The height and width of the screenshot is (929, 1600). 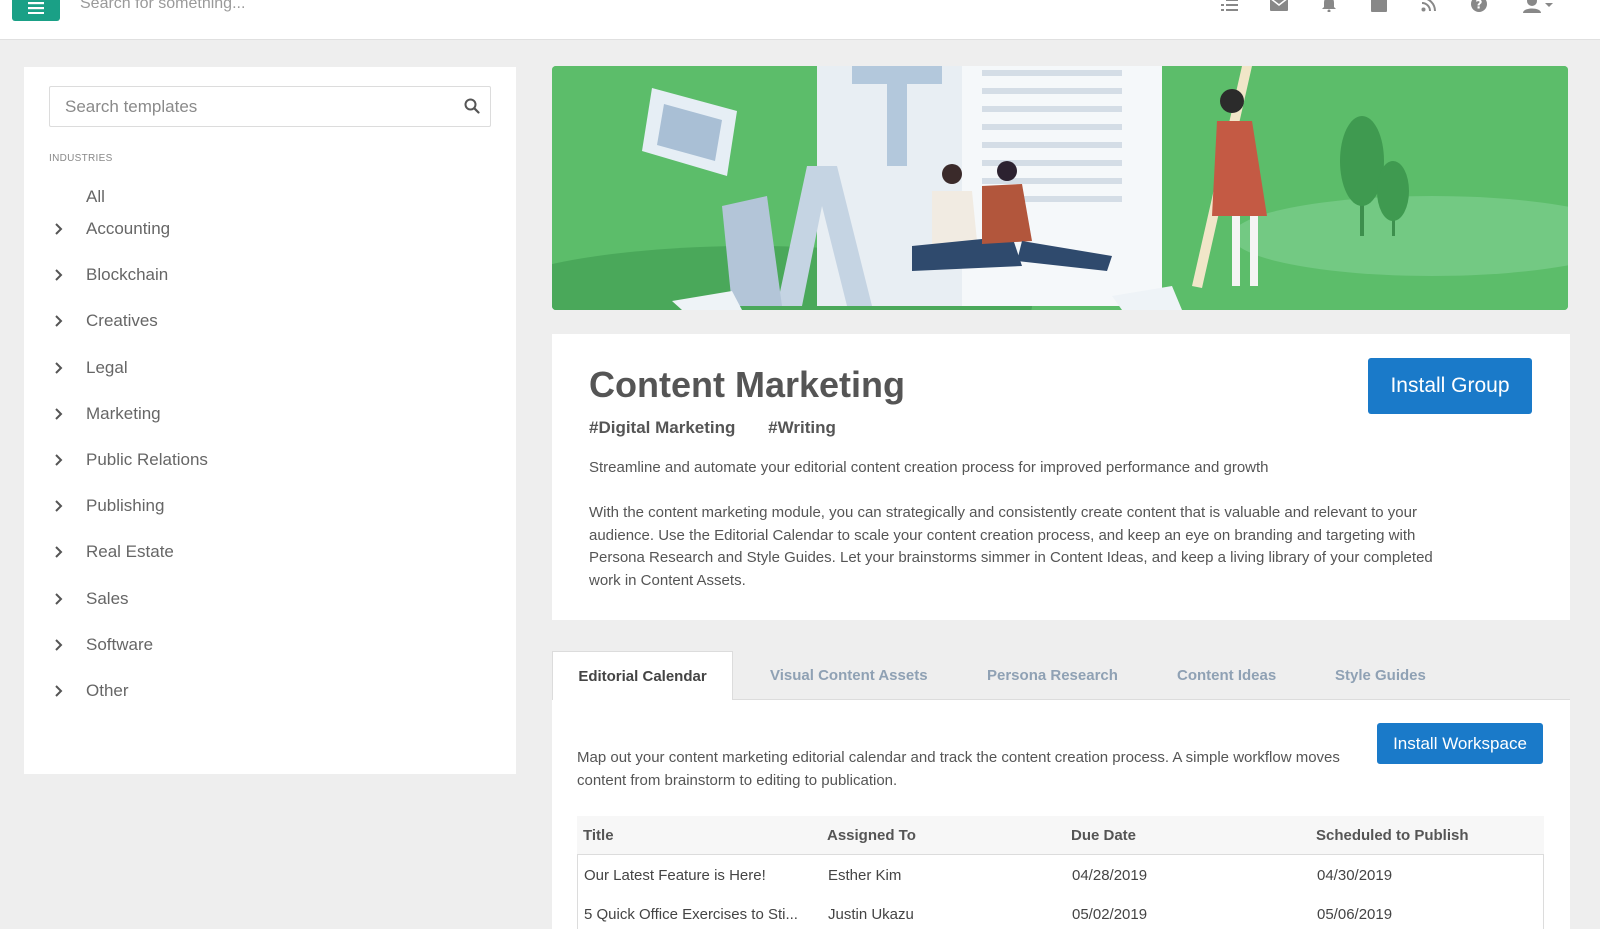 I want to click on industries-heading: INDUSTRIES, so click(x=81, y=158).